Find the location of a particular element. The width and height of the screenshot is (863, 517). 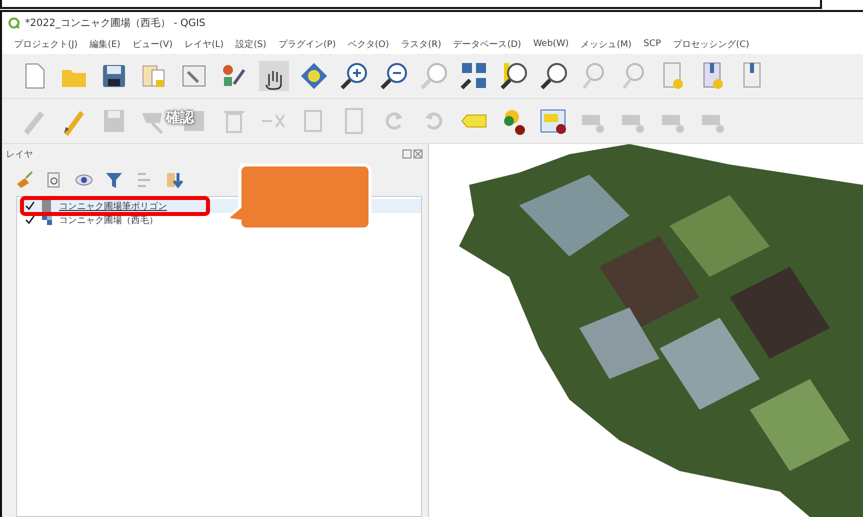

menu-item: メッシュ(M) is located at coordinates (606, 44).